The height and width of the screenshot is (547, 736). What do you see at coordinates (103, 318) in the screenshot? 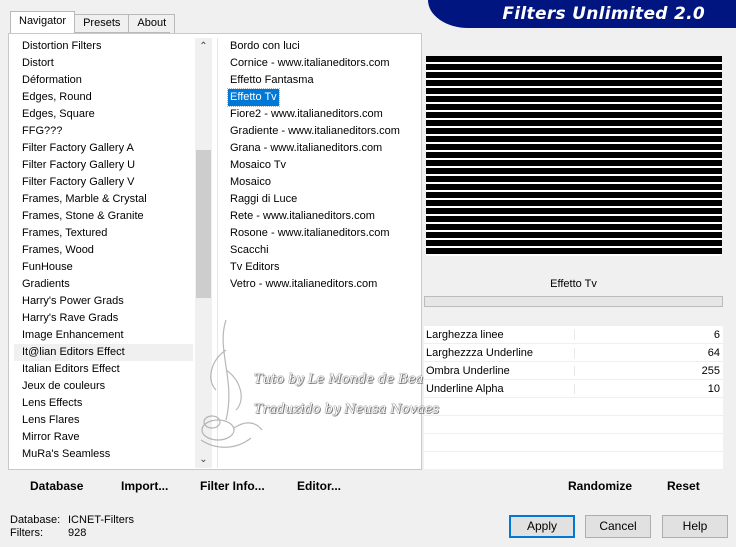
I see `category-item: Harry's Rave Grads` at bounding box center [103, 318].